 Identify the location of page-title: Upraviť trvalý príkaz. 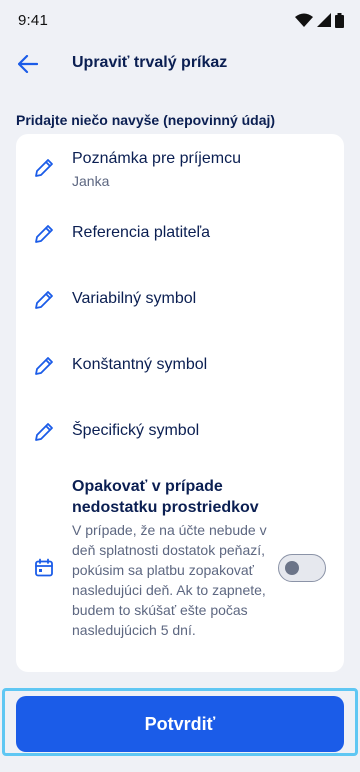
(150, 62).